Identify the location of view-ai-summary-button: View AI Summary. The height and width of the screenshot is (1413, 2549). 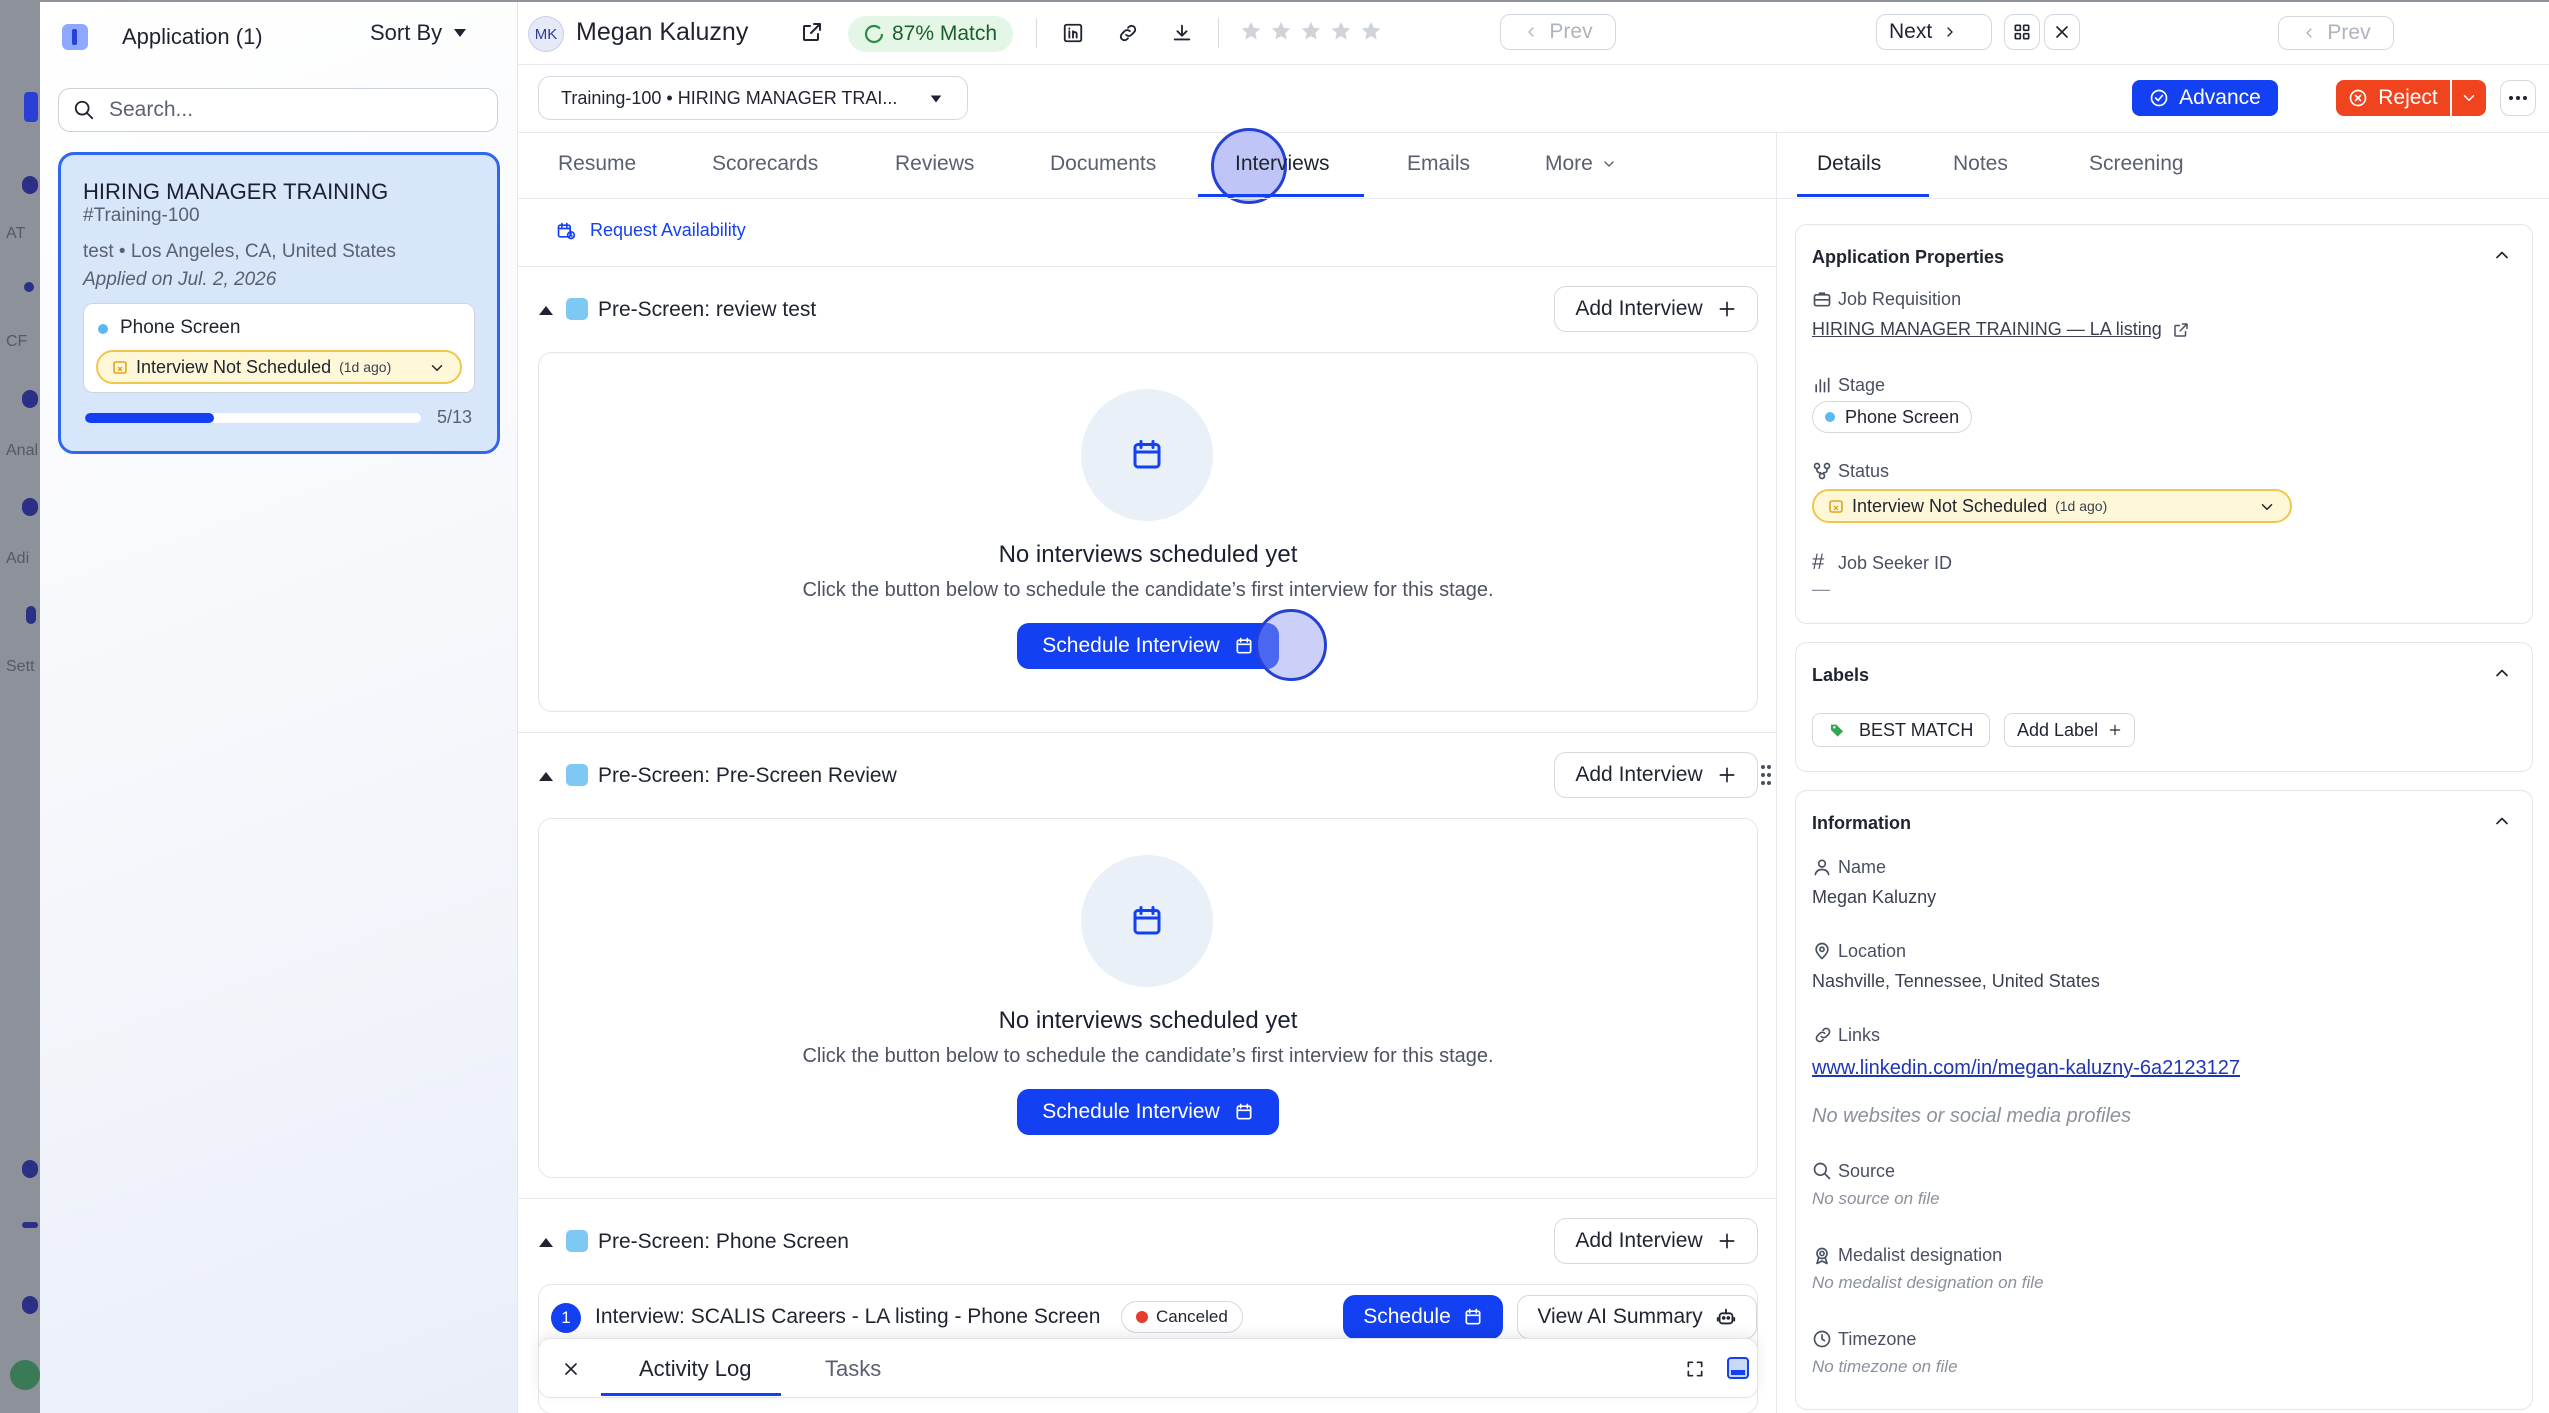
(1637, 1317).